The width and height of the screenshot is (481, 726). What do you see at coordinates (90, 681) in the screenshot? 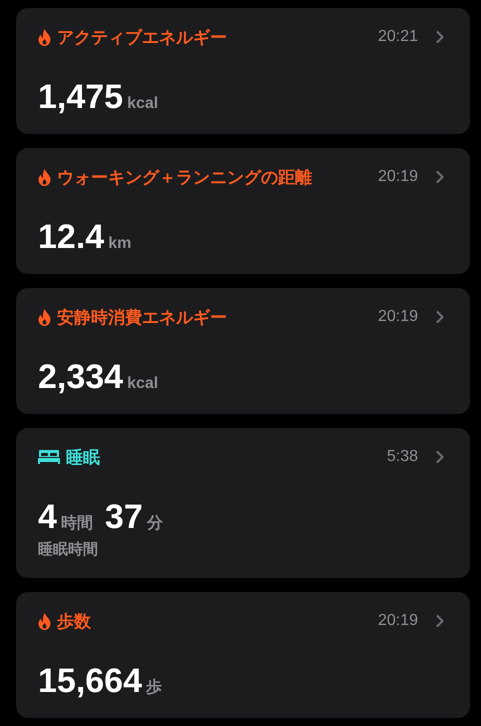
I see `metric-value: 15,664` at bounding box center [90, 681].